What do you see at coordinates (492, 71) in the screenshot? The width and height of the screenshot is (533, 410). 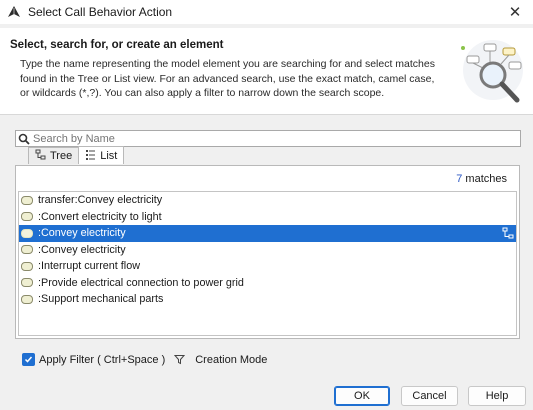 I see `search-illustration-icon` at bounding box center [492, 71].